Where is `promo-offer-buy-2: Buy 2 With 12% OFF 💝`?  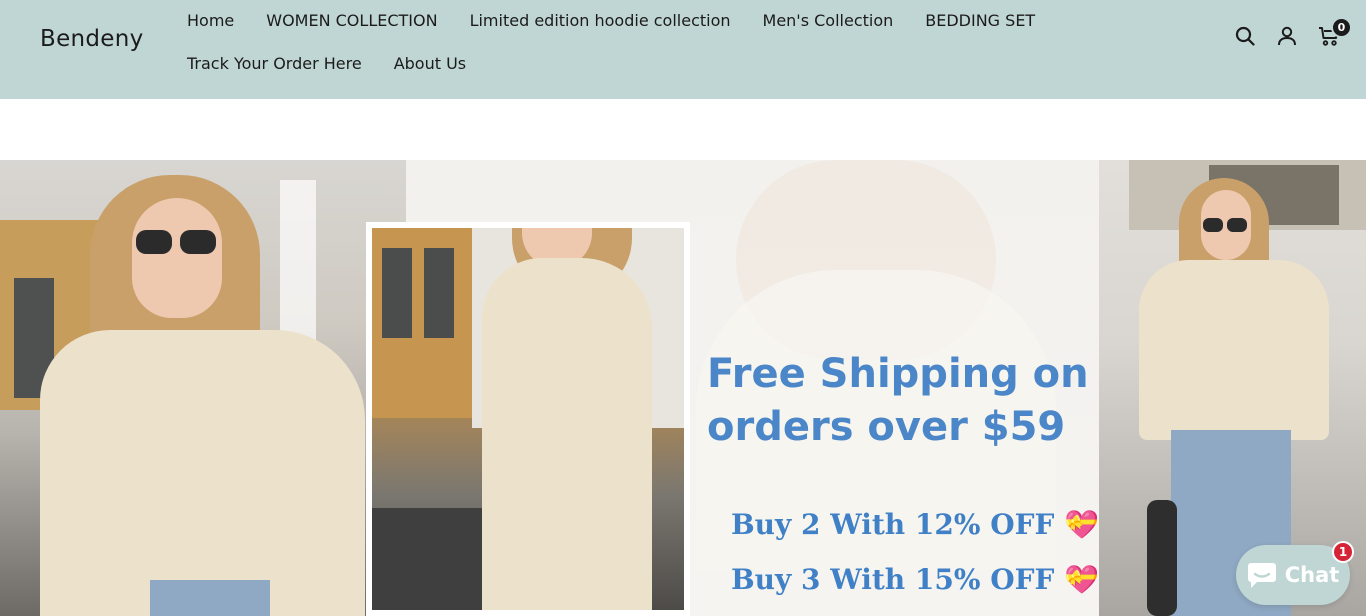 promo-offer-buy-2: Buy 2 With 12% OFF 💝 is located at coordinates (915, 524).